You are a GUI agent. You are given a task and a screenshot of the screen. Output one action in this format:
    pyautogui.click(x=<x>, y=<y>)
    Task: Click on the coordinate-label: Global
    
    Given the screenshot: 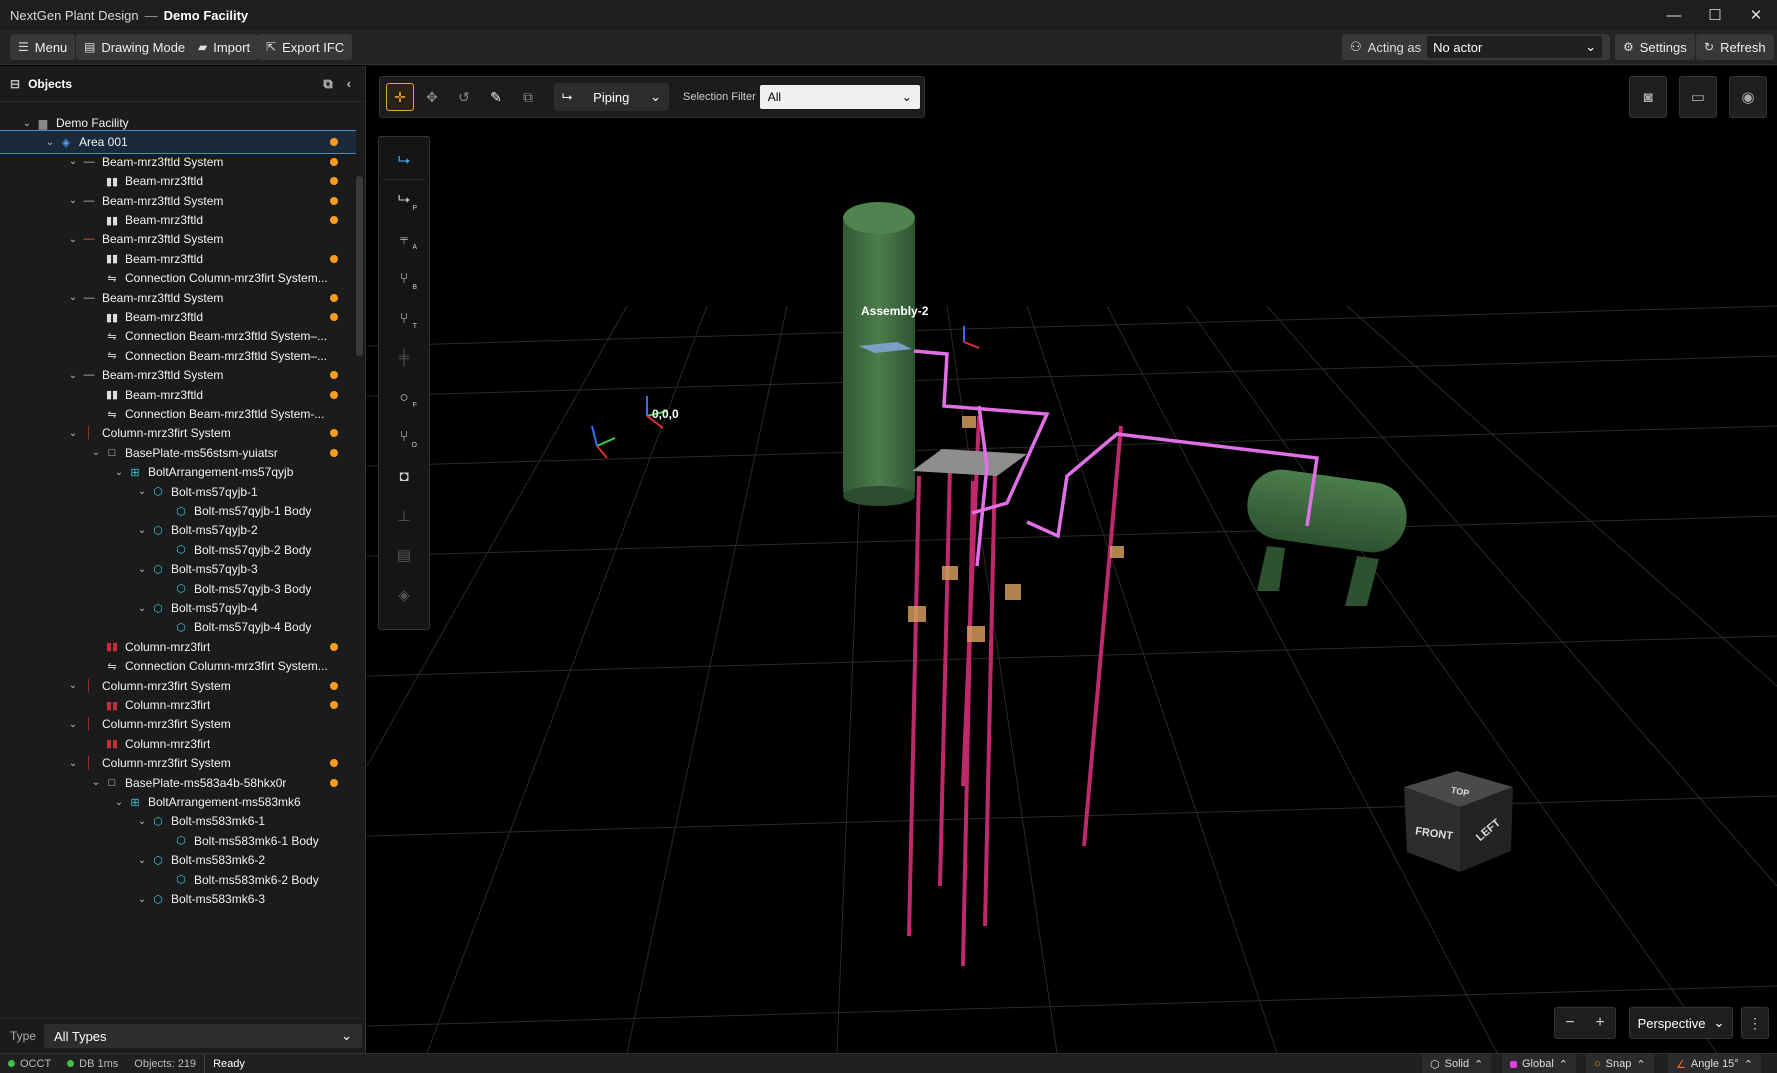 What is the action you would take?
    pyautogui.click(x=1538, y=1064)
    